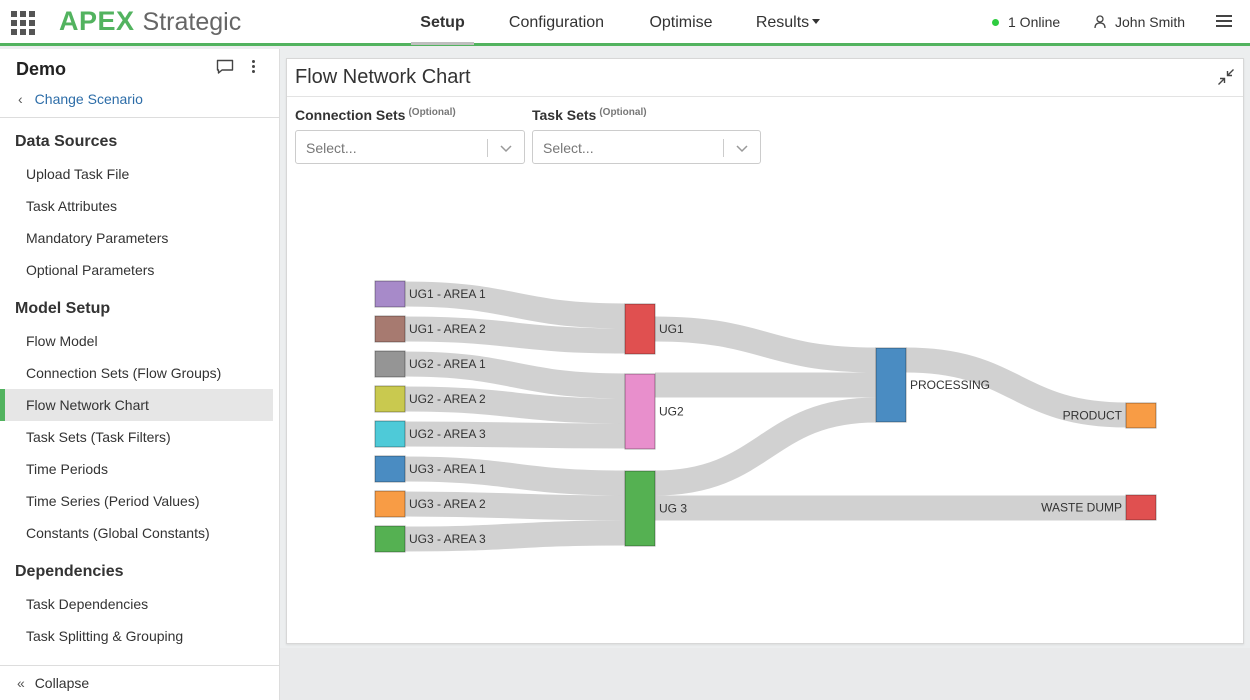 This screenshot has height=700, width=1250. What do you see at coordinates (1034, 22) in the screenshot?
I see `online-status-text: 1 Online` at bounding box center [1034, 22].